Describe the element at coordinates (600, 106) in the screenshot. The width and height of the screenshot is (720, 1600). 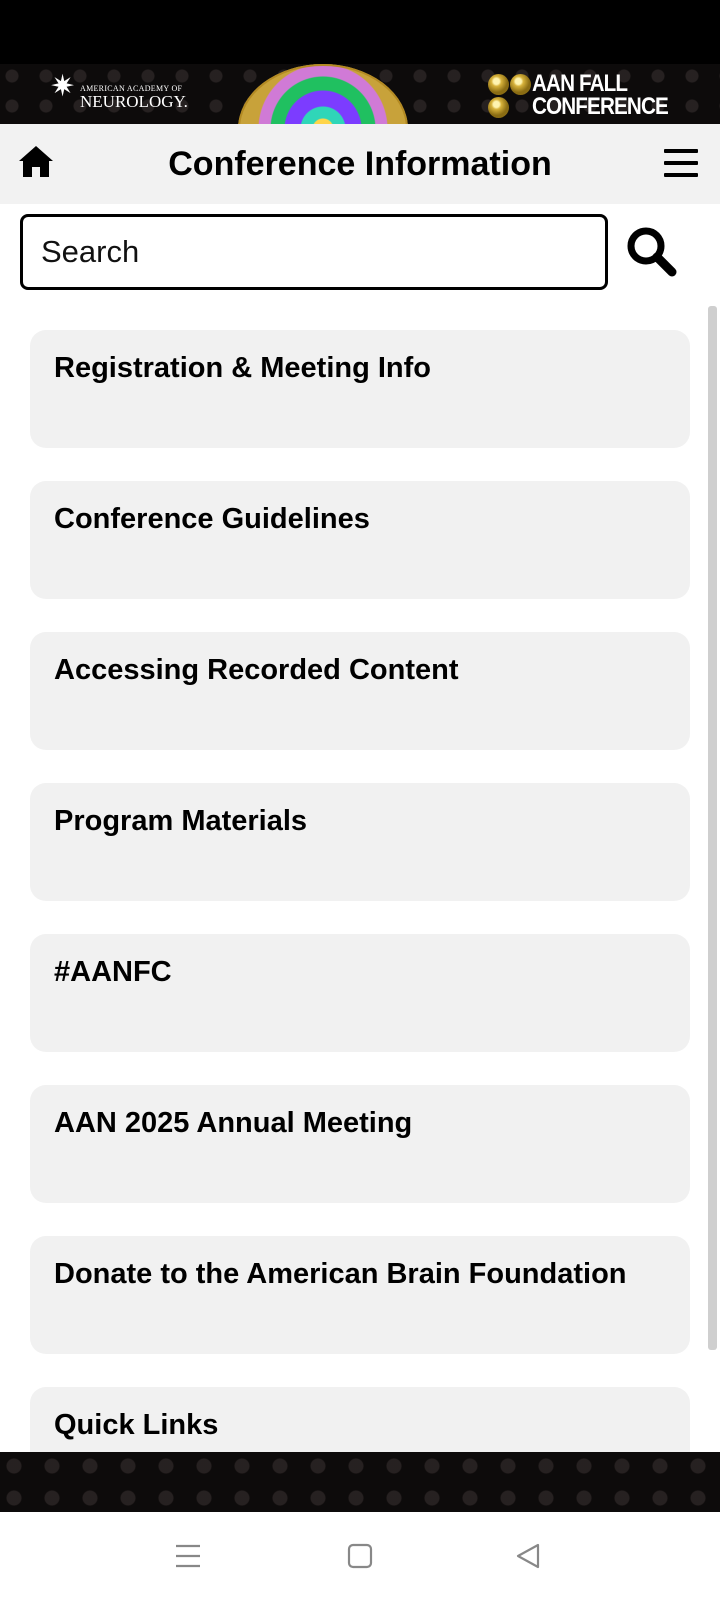
I see `conference-title-line2: CONFERENCE` at that location.